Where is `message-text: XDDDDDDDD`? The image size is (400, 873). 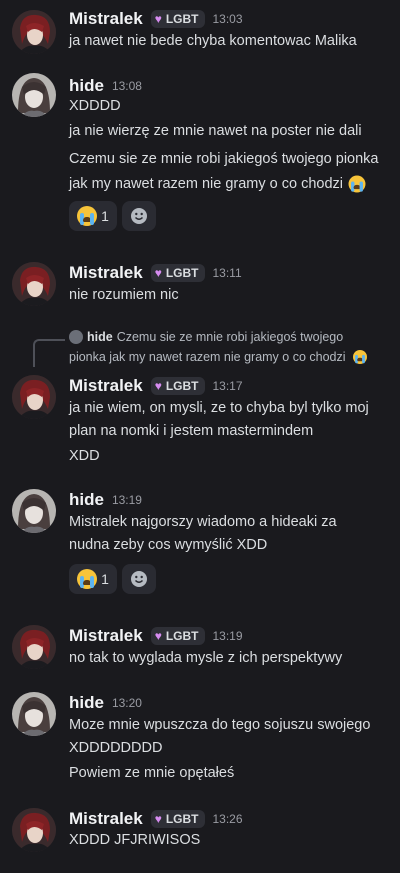 message-text: XDDDDDDDD is located at coordinates (116, 748).